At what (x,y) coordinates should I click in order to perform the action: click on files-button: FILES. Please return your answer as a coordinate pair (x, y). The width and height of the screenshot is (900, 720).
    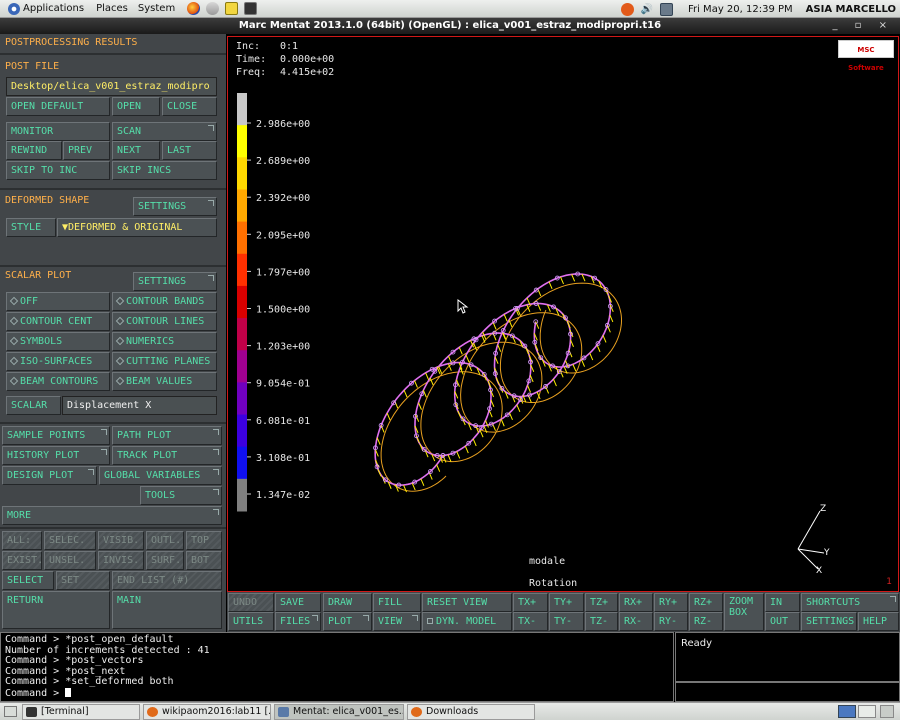
    Looking at the image, I should click on (298, 621).